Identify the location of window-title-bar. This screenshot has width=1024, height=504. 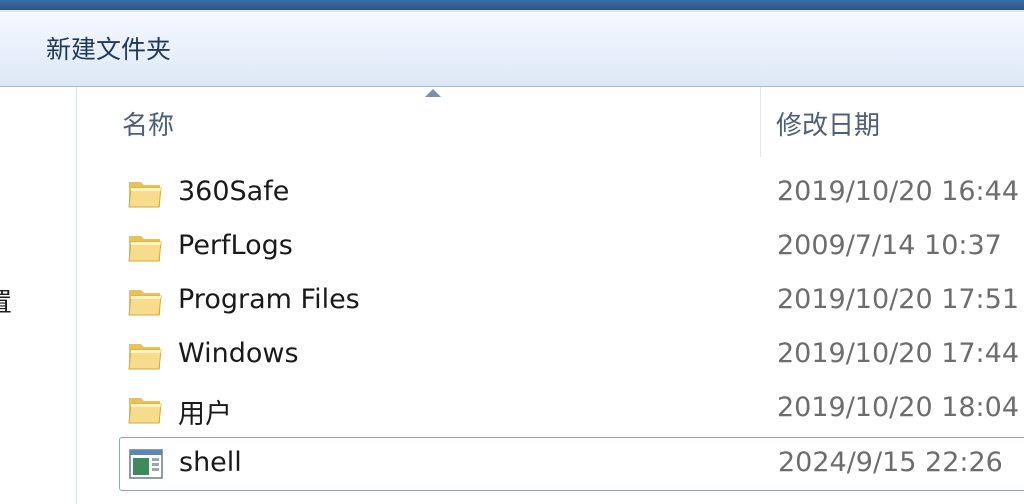
(512, 5).